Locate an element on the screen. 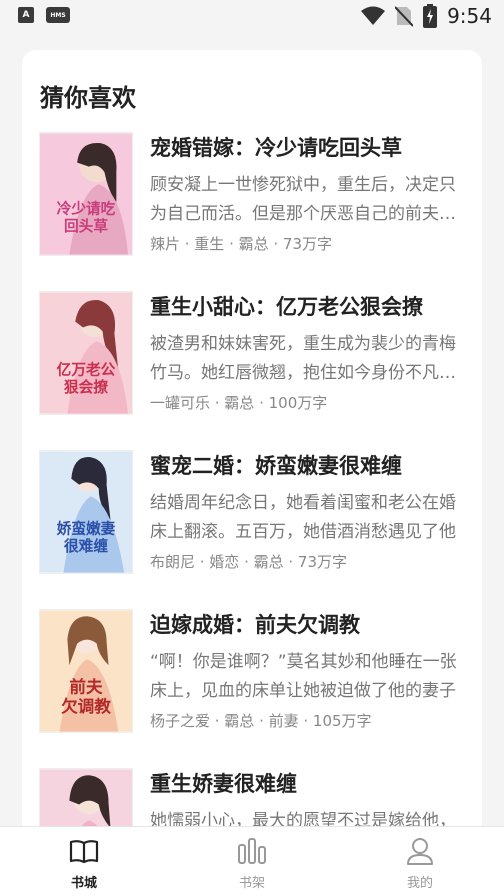 The image size is (504, 896). no-sim-icon is located at coordinates (404, 16).